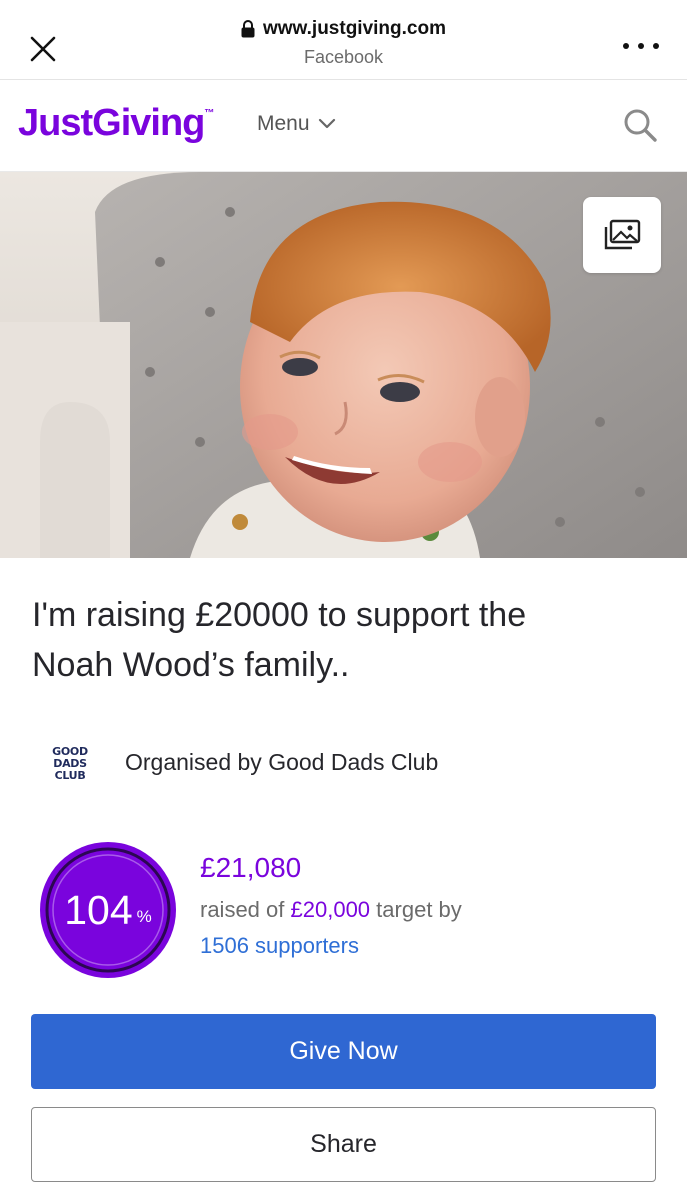 The height and width of the screenshot is (1199, 687). Describe the element at coordinates (209, 113) in the screenshot. I see `logo-tm: ™` at that location.